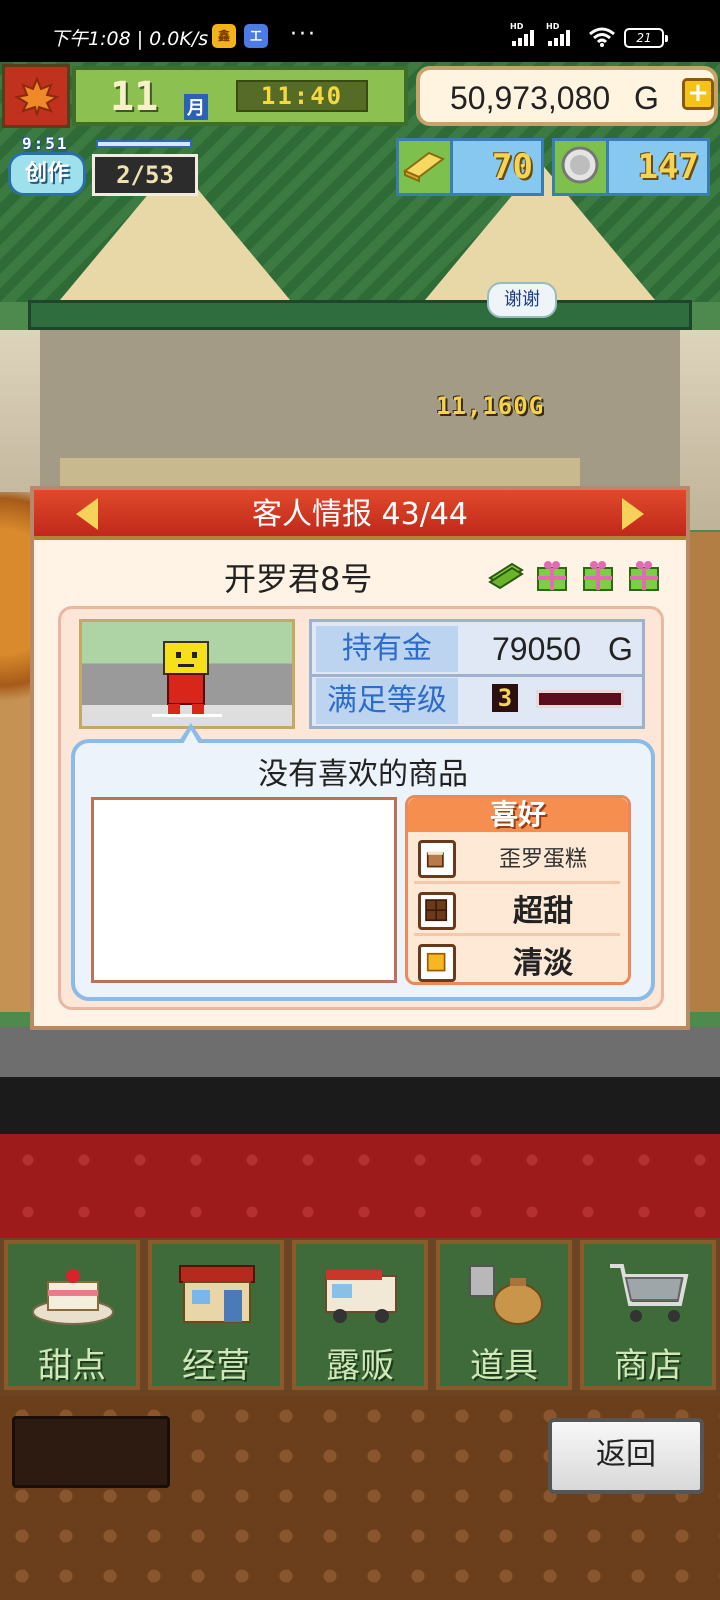 The image size is (720, 1600). What do you see at coordinates (543, 963) in the screenshot?
I see `preference-label: 清淡` at bounding box center [543, 963].